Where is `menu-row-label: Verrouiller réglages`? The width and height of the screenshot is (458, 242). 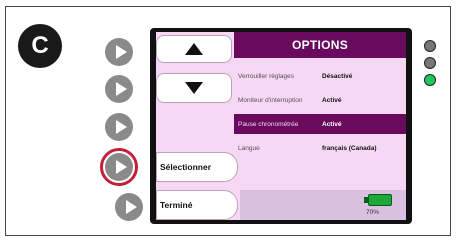
menu-row-label: Verrouiller réglages is located at coordinates (266, 76).